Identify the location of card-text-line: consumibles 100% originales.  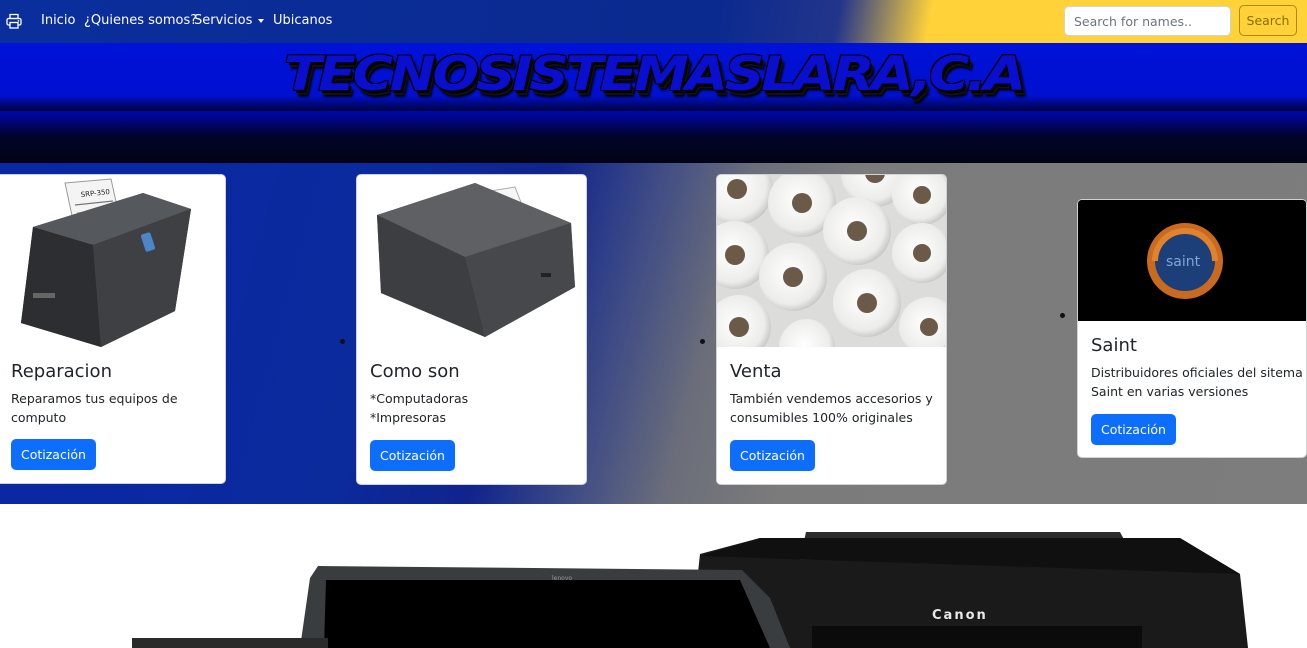
(821, 417).